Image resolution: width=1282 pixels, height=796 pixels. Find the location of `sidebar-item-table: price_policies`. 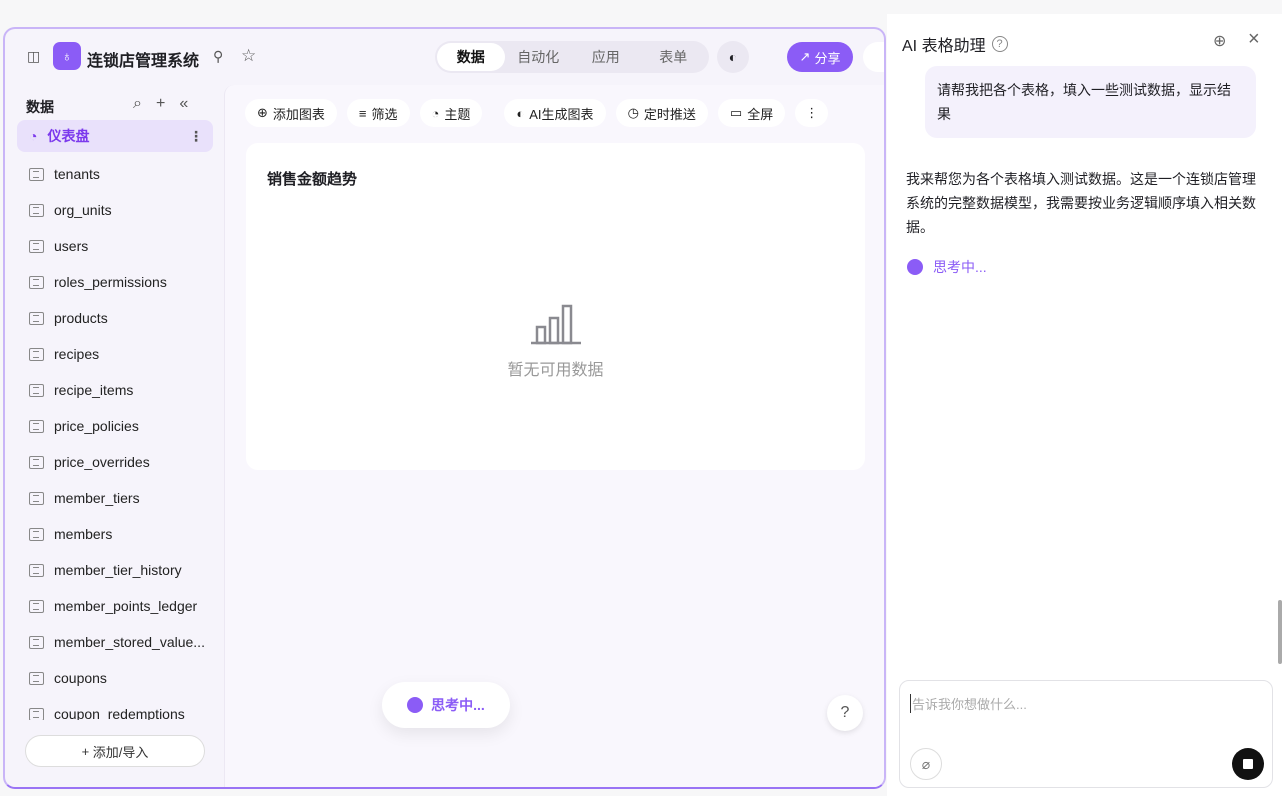

sidebar-item-table: price_policies is located at coordinates (115, 426).